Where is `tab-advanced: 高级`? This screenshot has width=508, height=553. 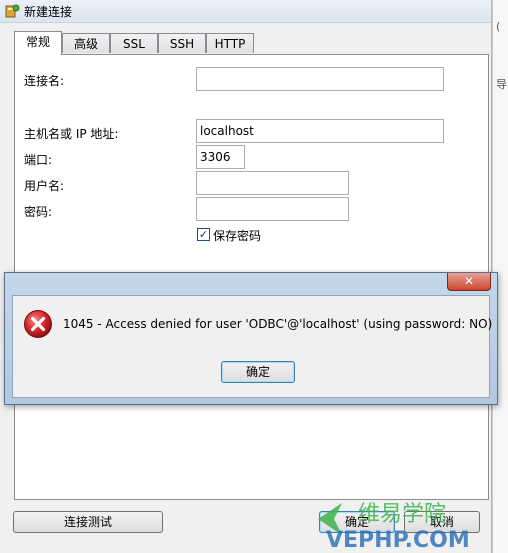
tab-advanced: 高级 is located at coordinates (86, 43).